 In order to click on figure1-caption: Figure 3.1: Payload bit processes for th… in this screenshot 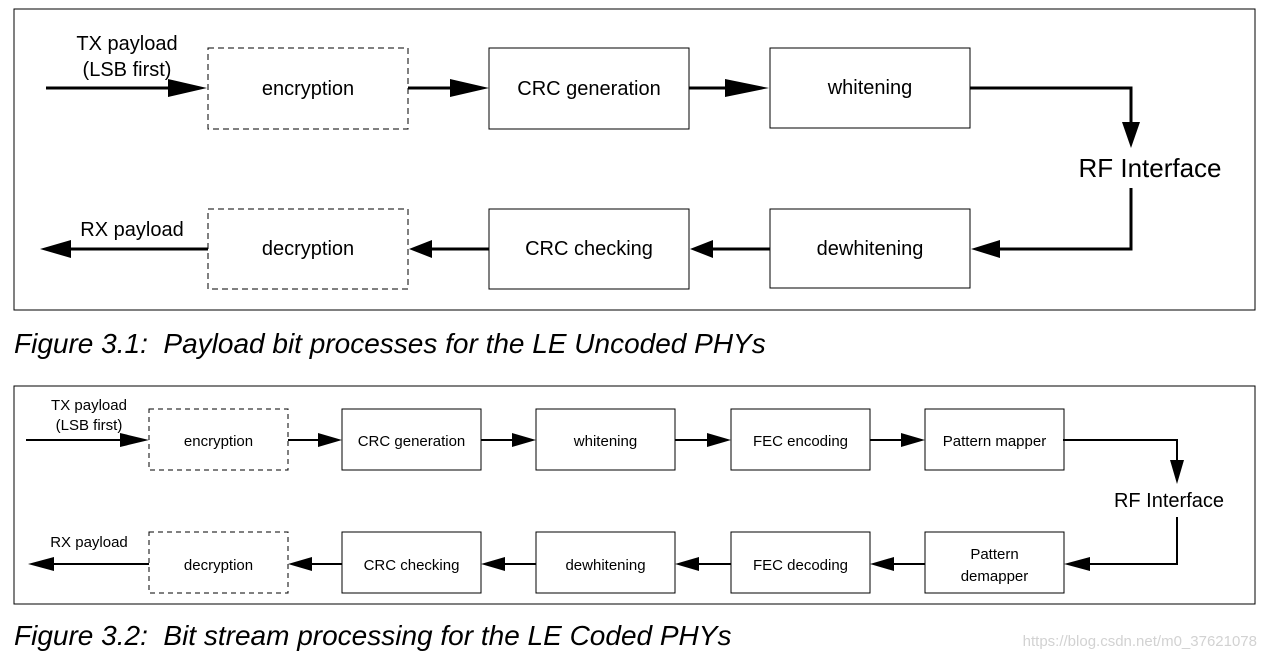, I will do `click(390, 343)`.